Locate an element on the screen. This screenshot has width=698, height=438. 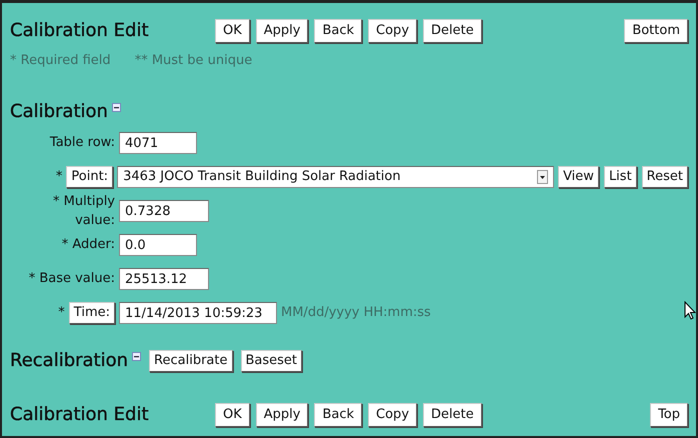
time-button: Time: is located at coordinates (91, 313).